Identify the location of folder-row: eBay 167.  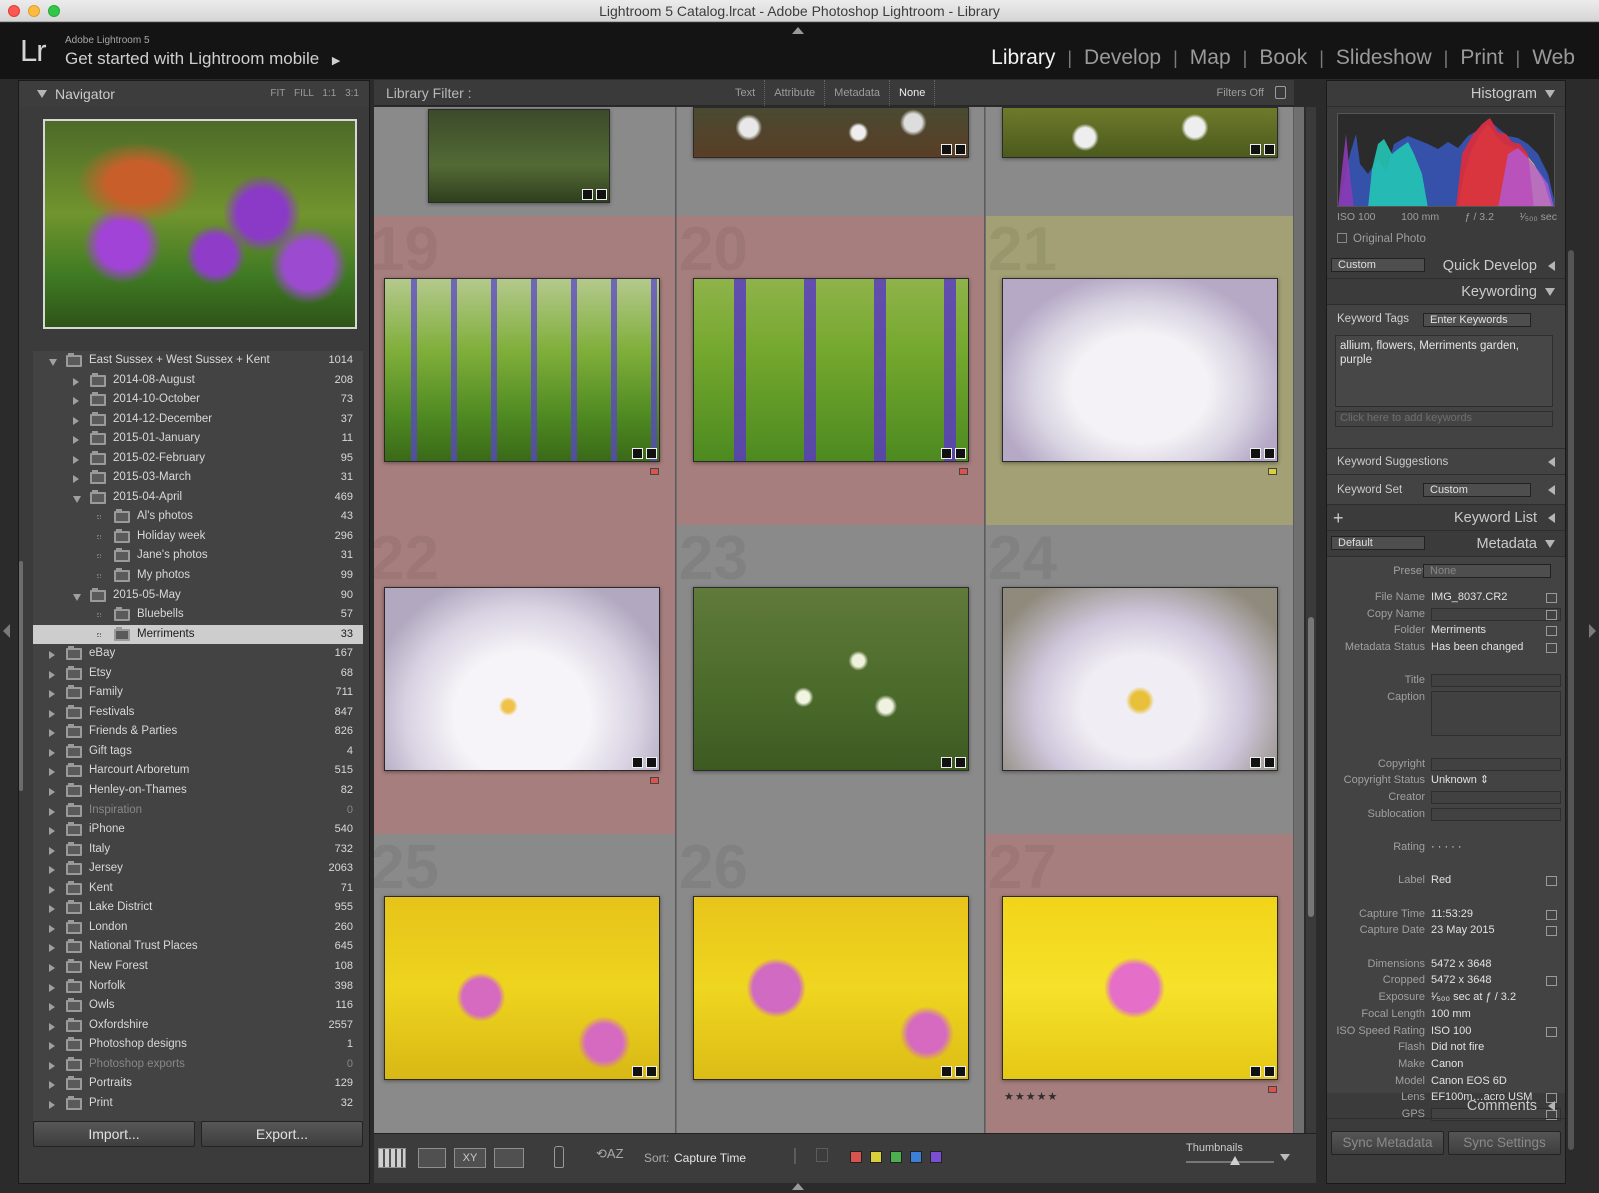
(198, 654).